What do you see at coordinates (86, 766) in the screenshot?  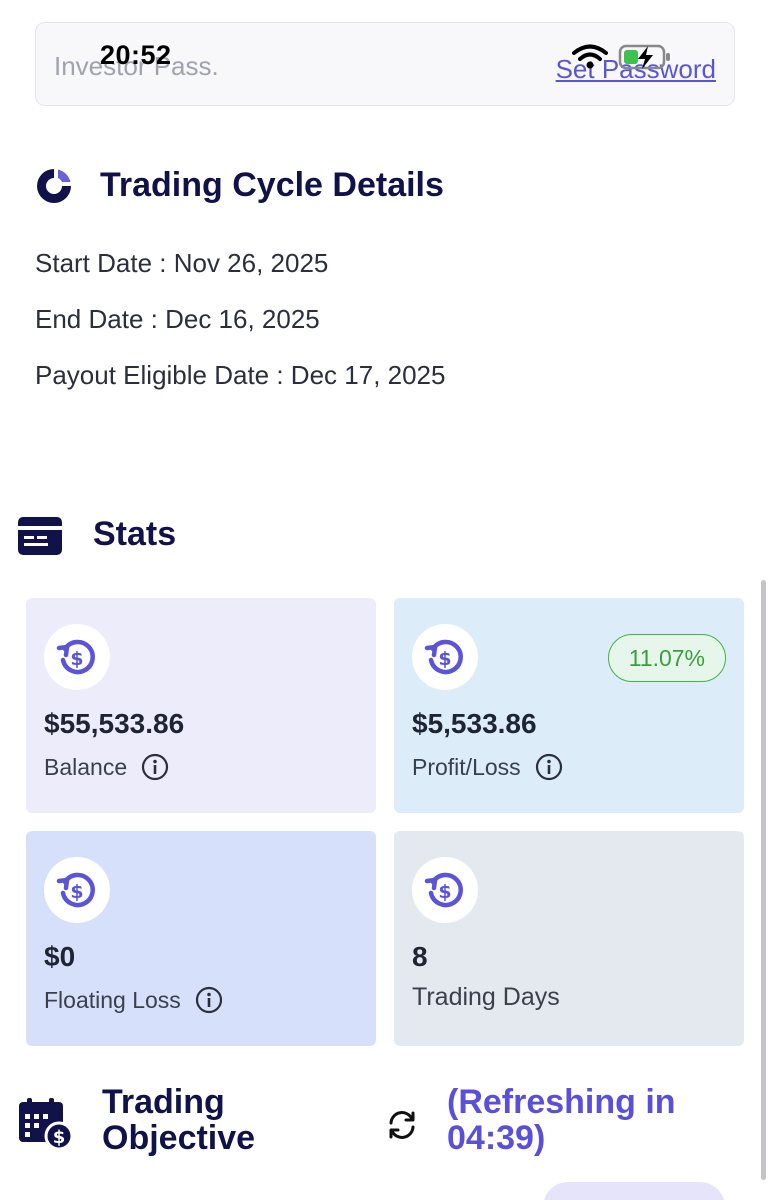 I see `balance-label: Balance` at bounding box center [86, 766].